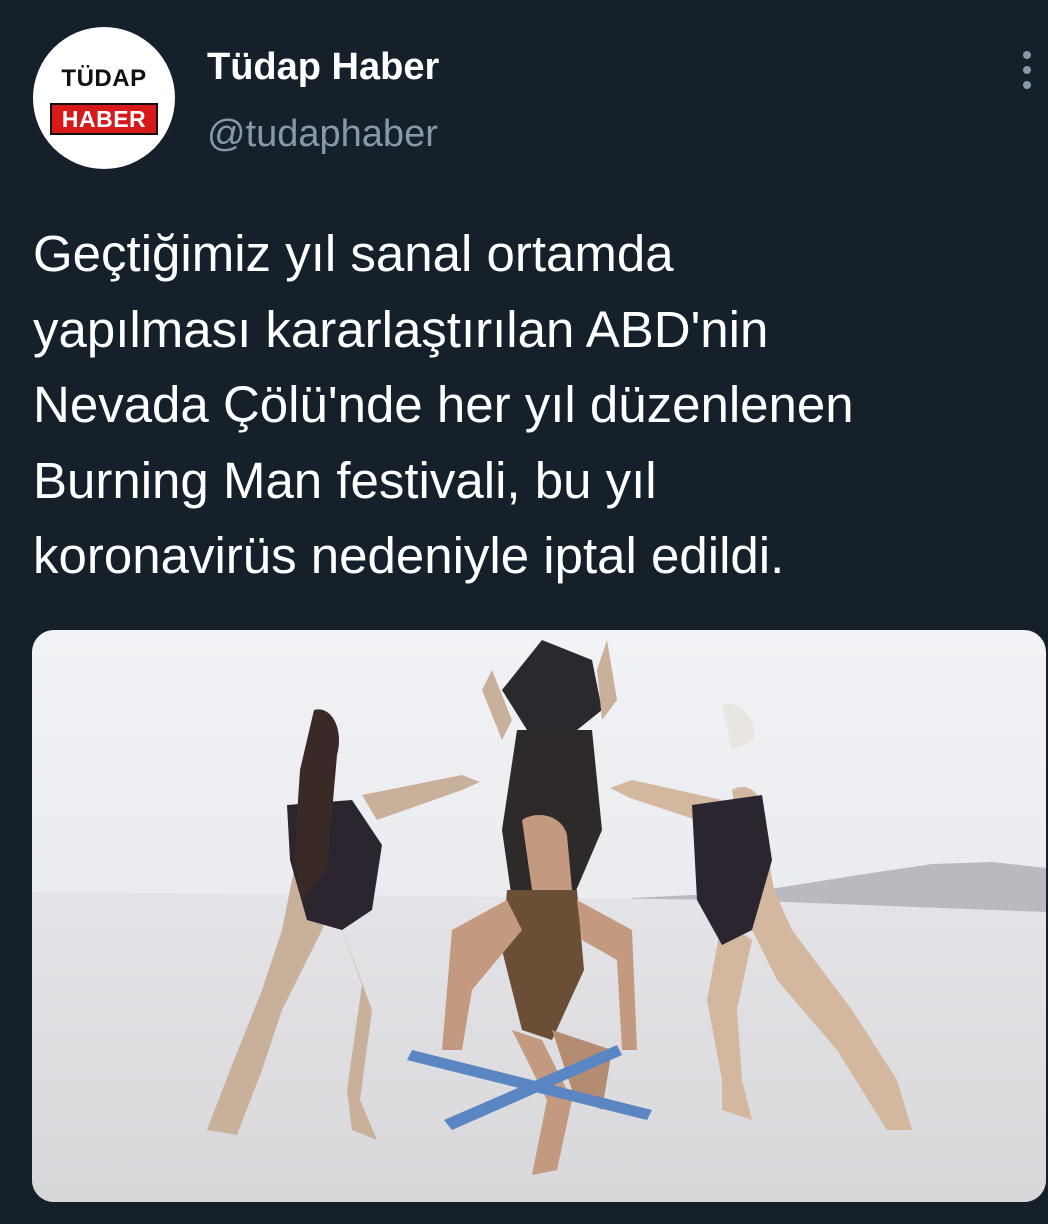  I want to click on avatar: TÜDAP HABER, so click(104, 98).